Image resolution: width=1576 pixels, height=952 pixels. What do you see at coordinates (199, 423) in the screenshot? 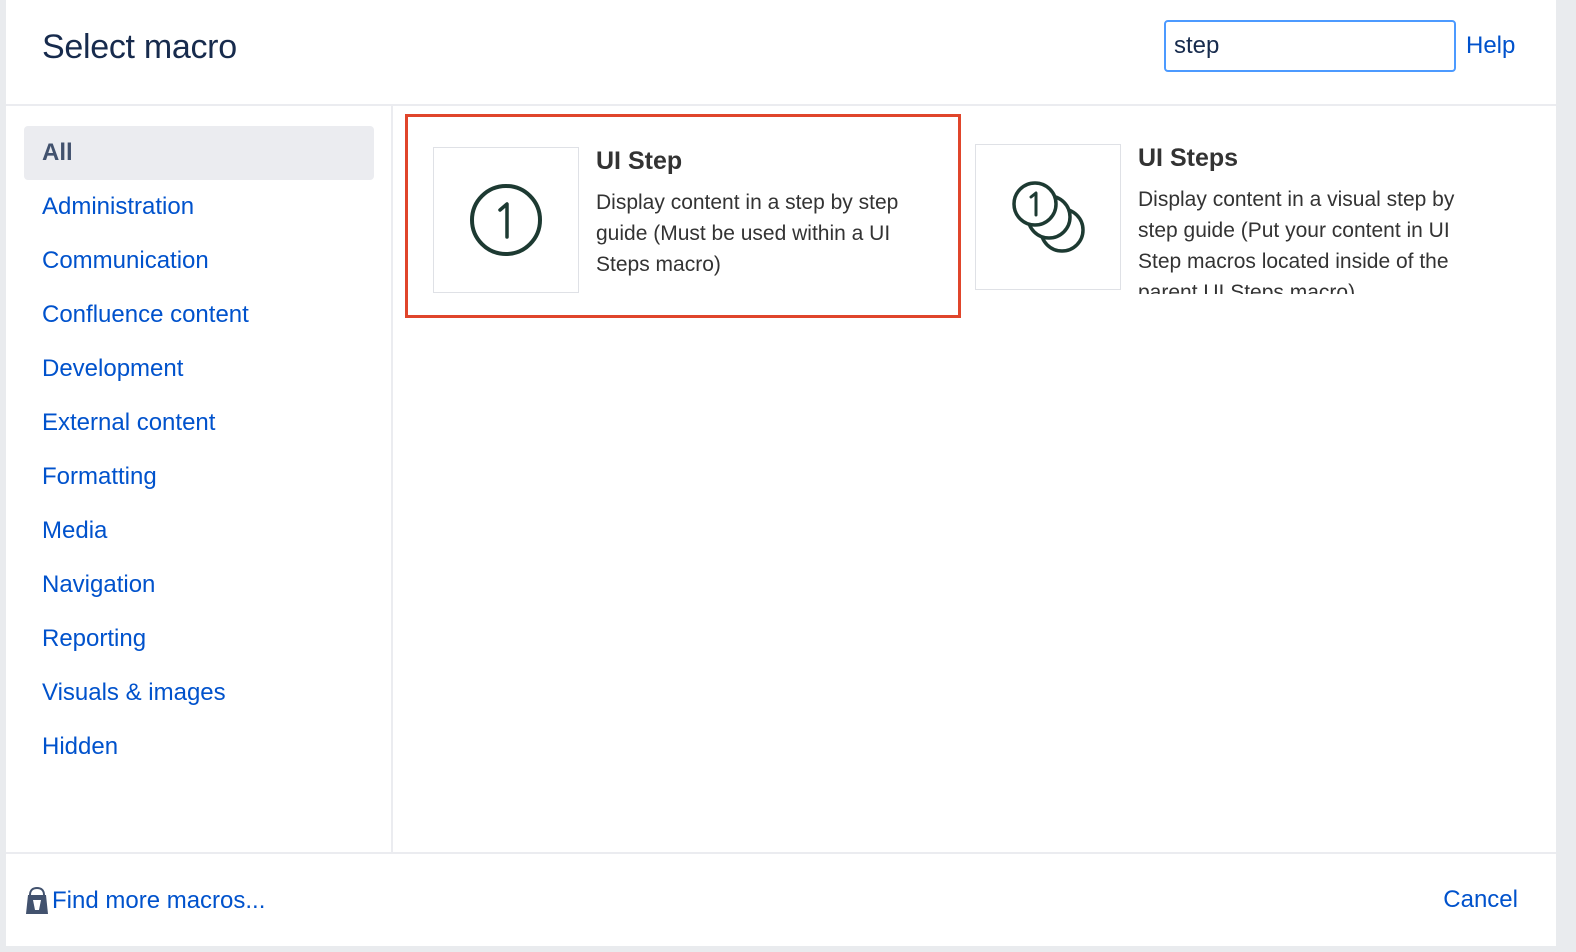
I see `category-external-content: External content` at bounding box center [199, 423].